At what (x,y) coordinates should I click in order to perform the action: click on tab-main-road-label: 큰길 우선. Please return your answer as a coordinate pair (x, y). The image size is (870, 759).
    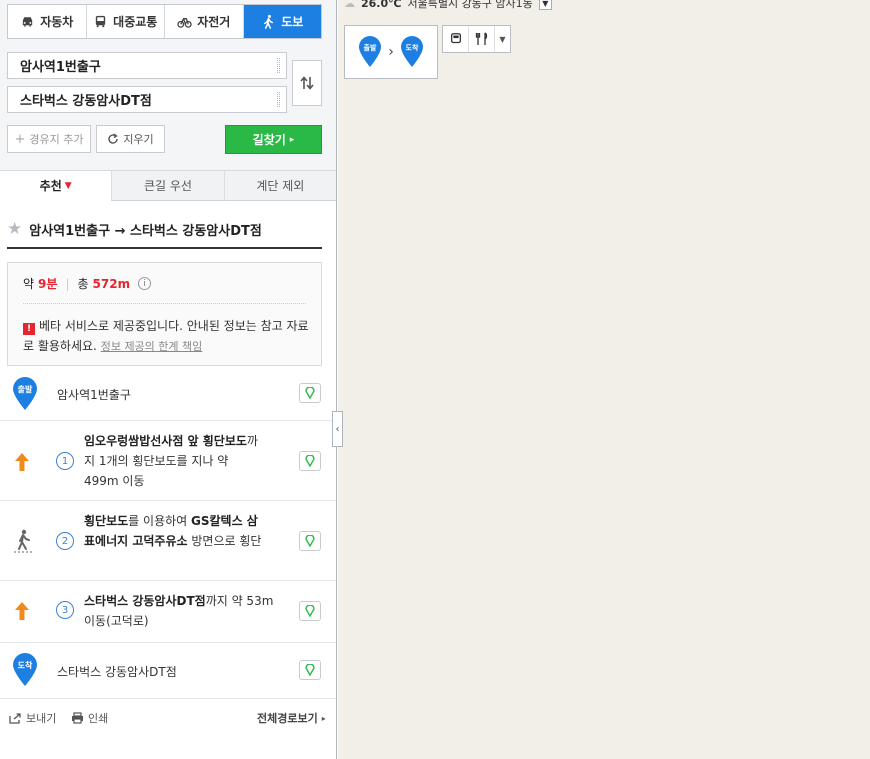
    Looking at the image, I should click on (168, 186).